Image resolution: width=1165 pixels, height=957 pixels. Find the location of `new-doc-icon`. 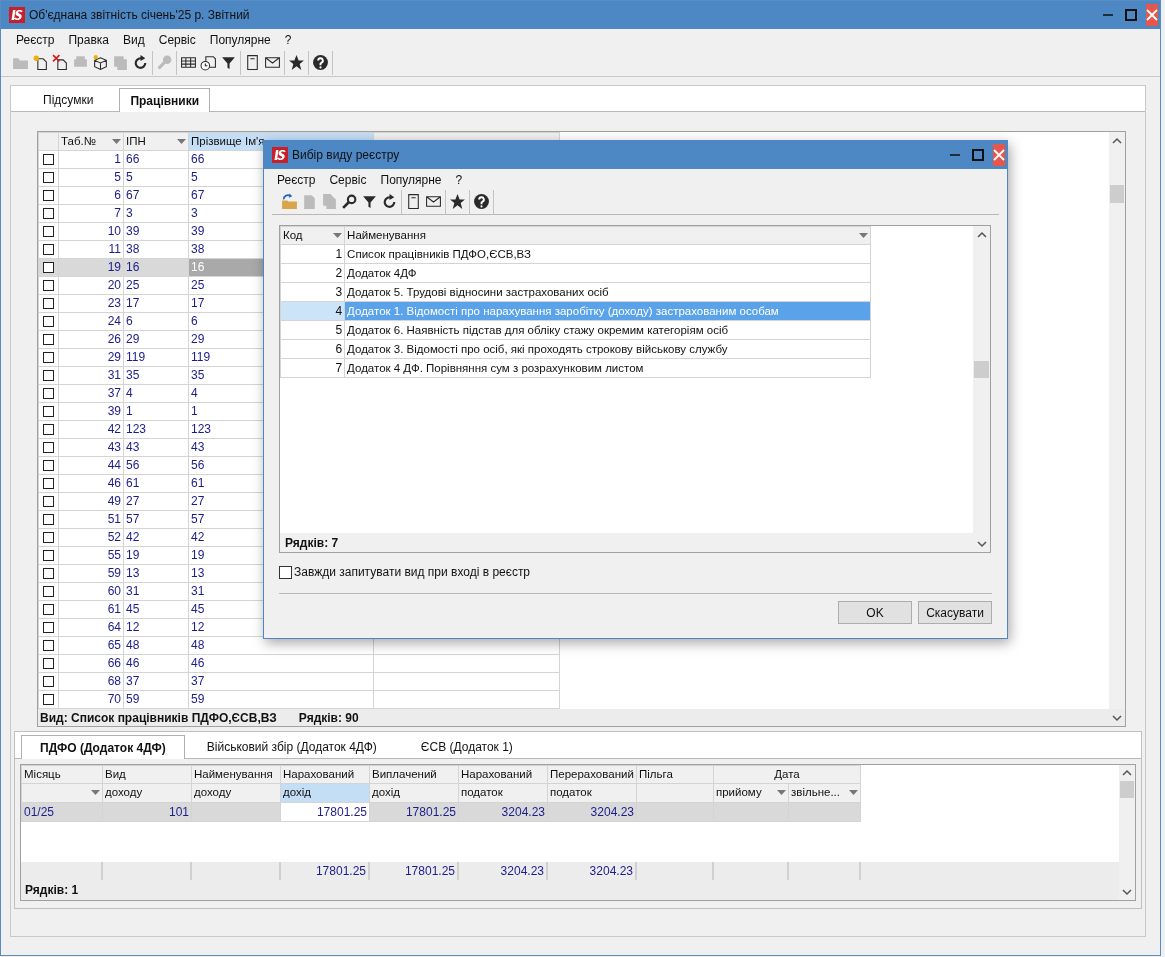

new-doc-icon is located at coordinates (40, 62).